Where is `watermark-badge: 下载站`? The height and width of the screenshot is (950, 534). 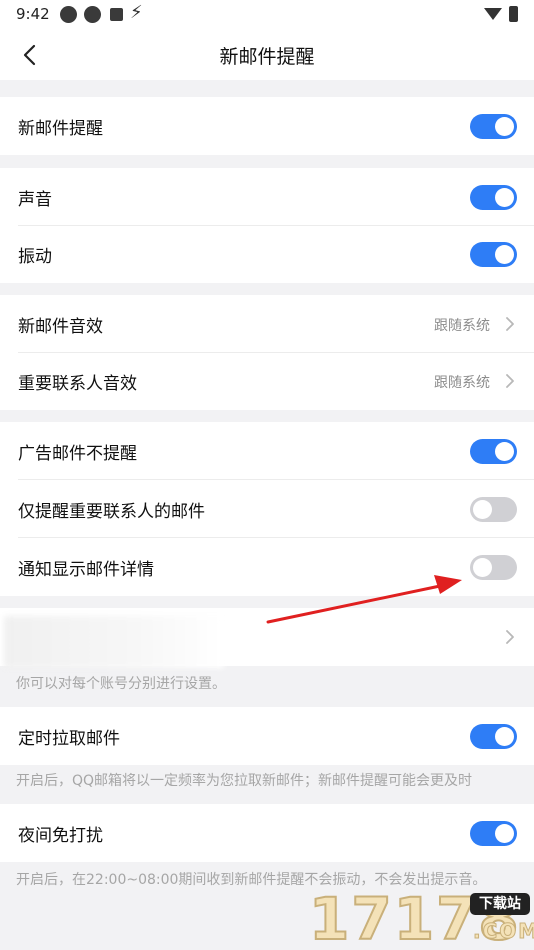
watermark-badge: 下载站 is located at coordinates (500, 904).